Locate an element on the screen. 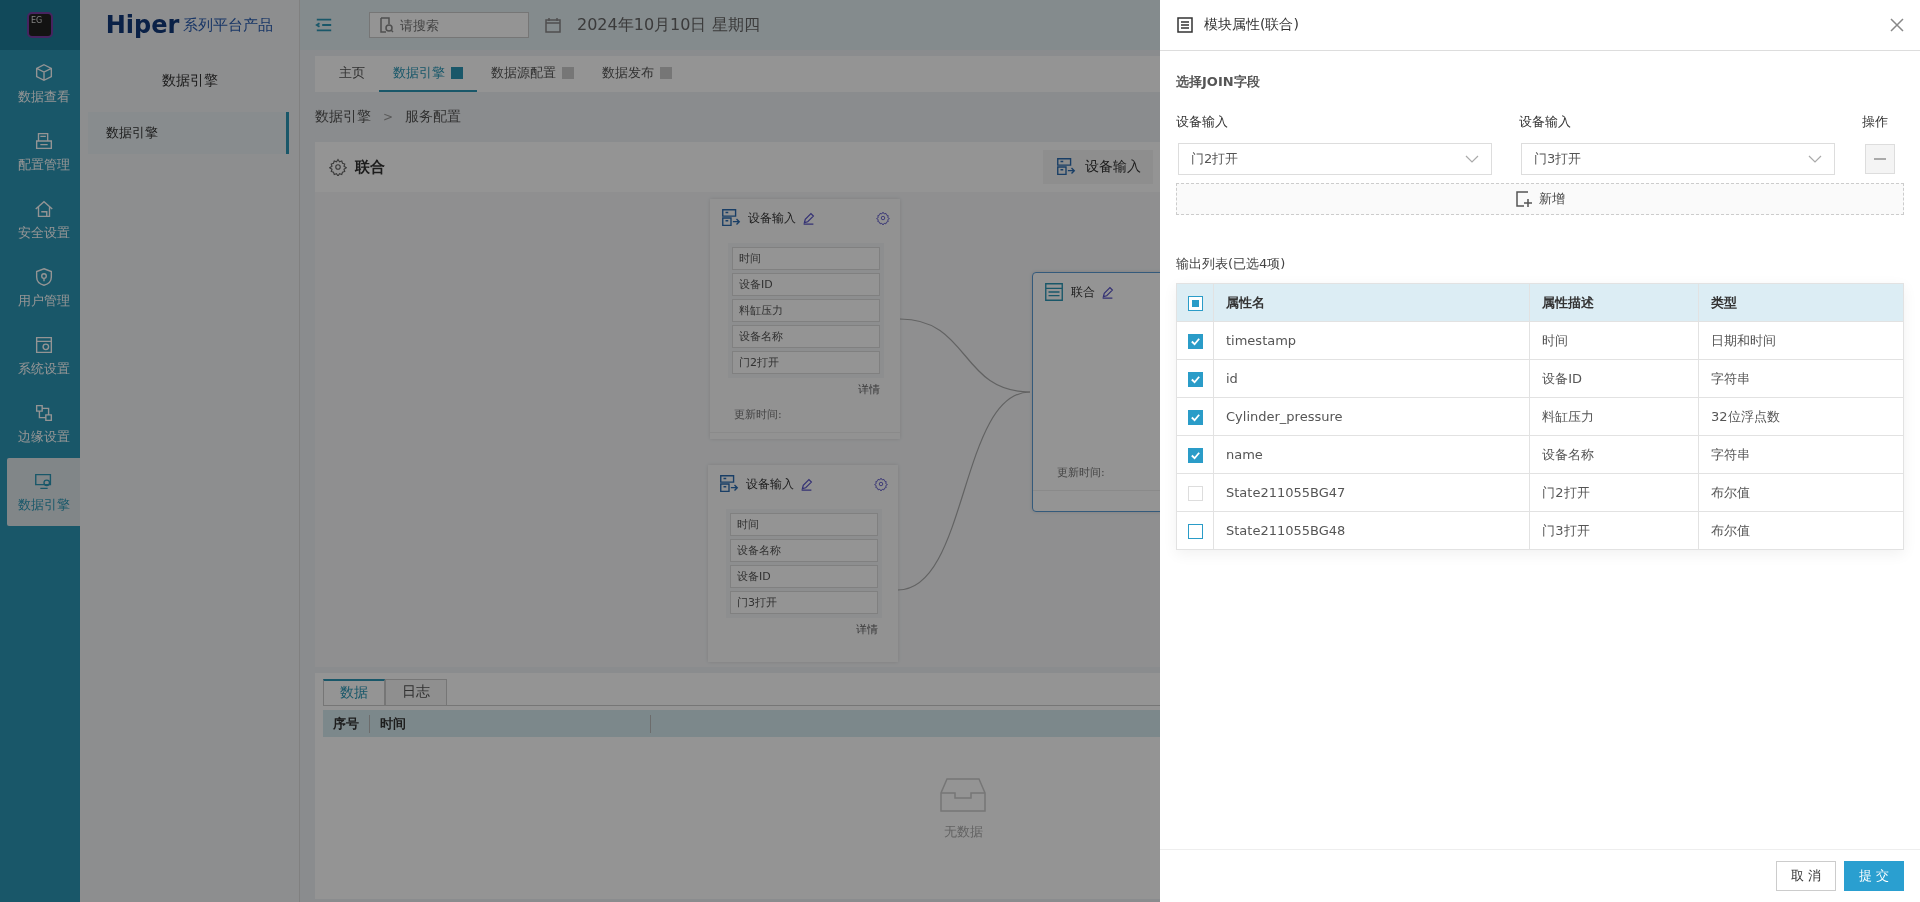 The width and height of the screenshot is (1920, 902). table-cell: State211055BG48 is located at coordinates (1371, 530).